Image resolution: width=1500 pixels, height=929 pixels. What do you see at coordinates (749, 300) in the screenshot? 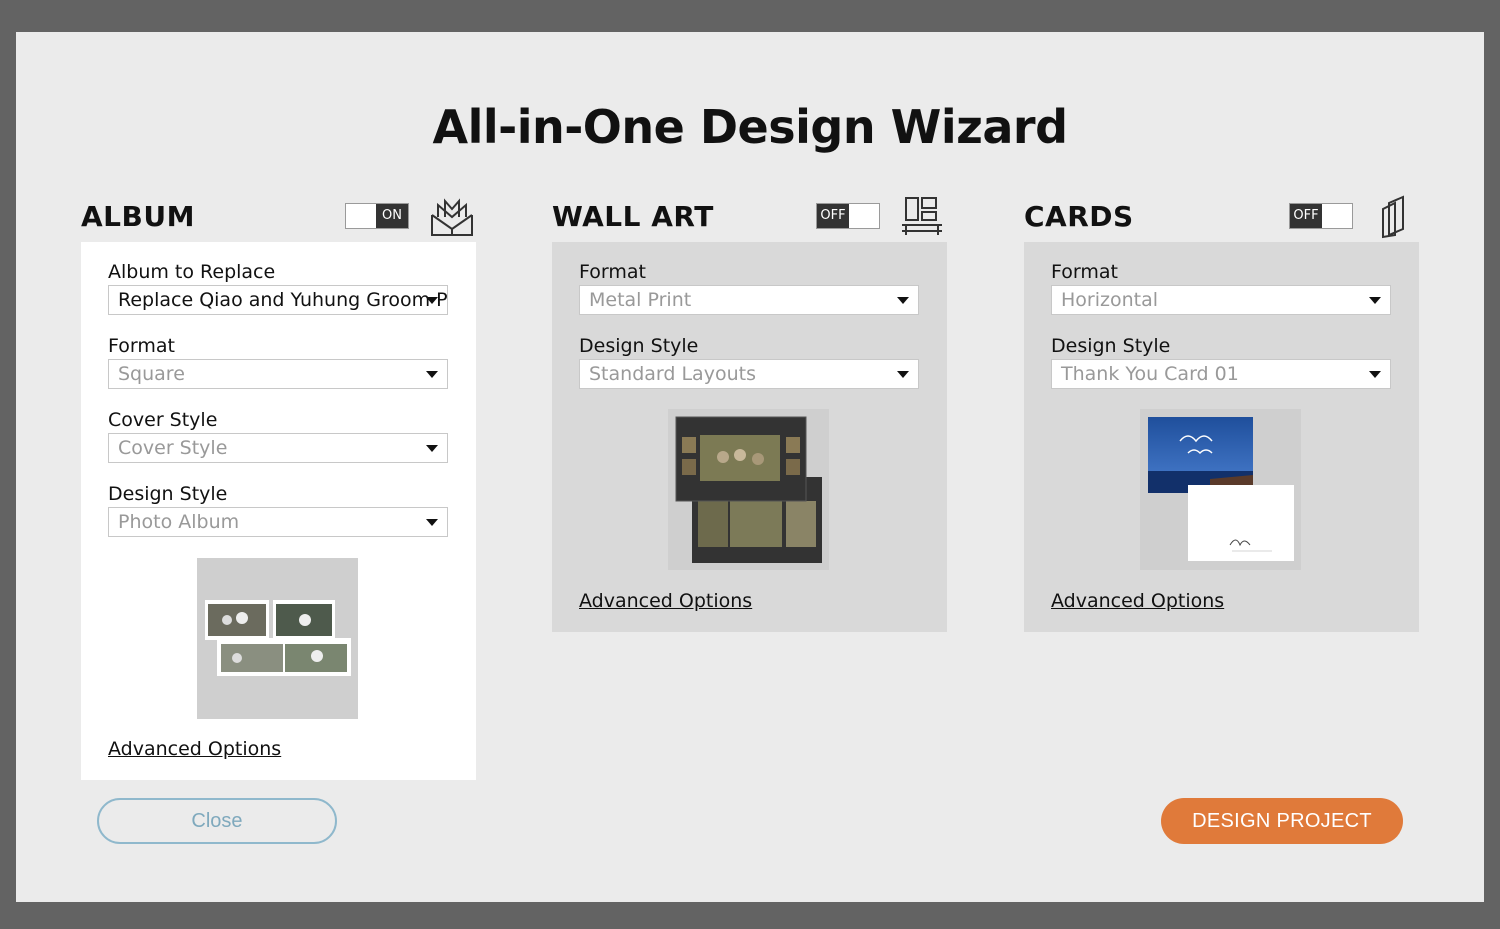
I see `wallart-format-select: Metal Print` at bounding box center [749, 300].